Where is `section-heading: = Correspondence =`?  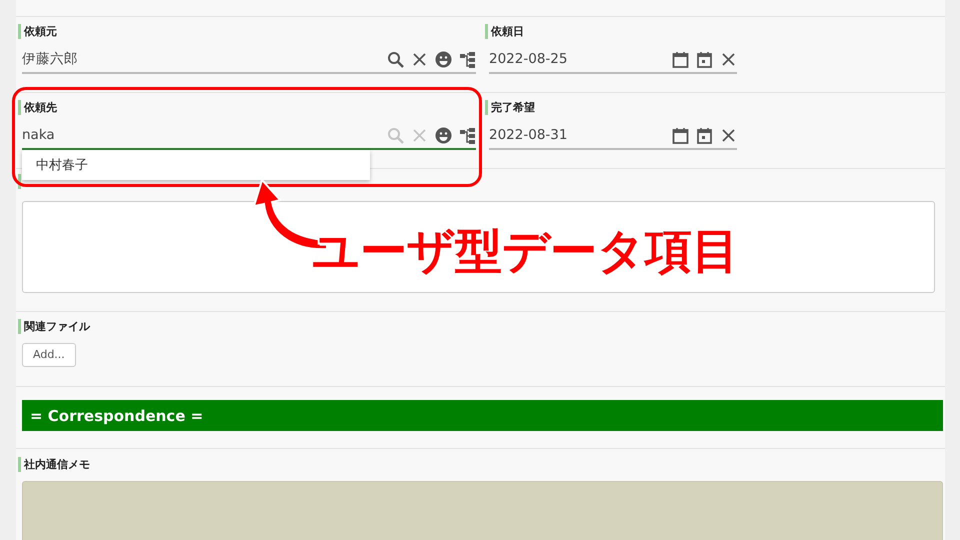 section-heading: = Correspondence = is located at coordinates (482, 415).